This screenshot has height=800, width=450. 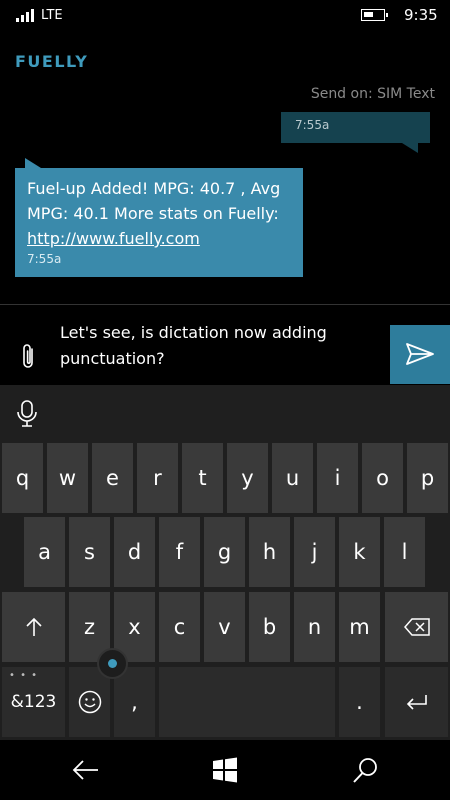 I want to click on key-f: f, so click(x=179, y=552).